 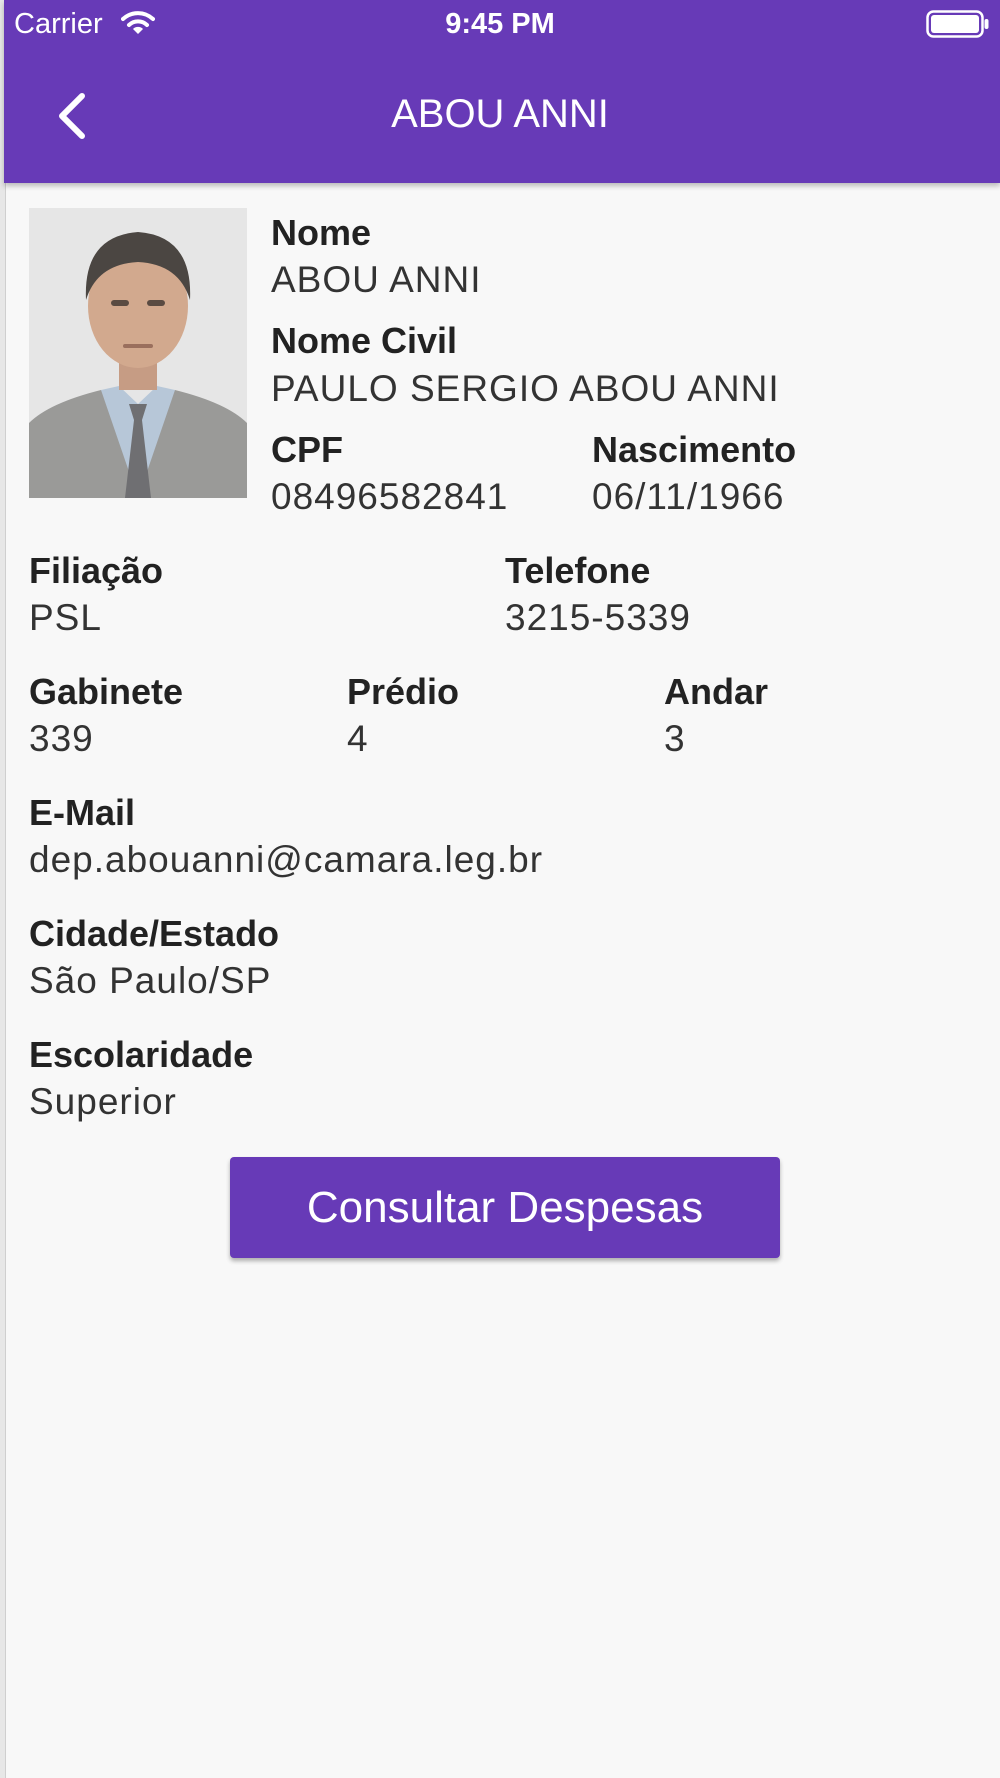 What do you see at coordinates (103, 1101) in the screenshot?
I see `escolaridade-value: Superior` at bounding box center [103, 1101].